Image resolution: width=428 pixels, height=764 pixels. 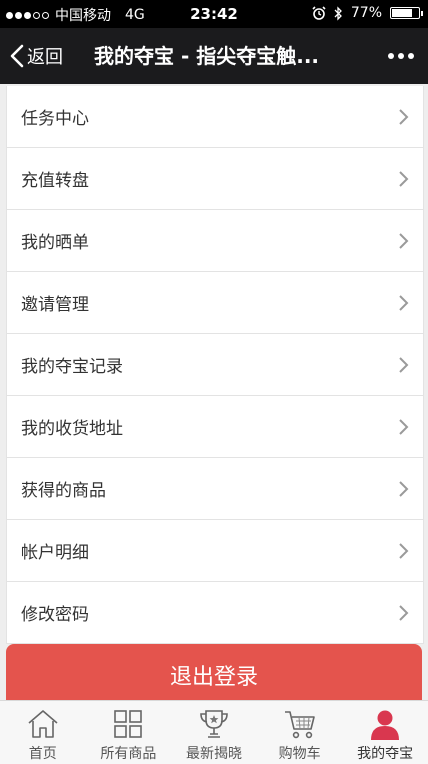 I want to click on tab-label: 所有商品, so click(x=128, y=754).